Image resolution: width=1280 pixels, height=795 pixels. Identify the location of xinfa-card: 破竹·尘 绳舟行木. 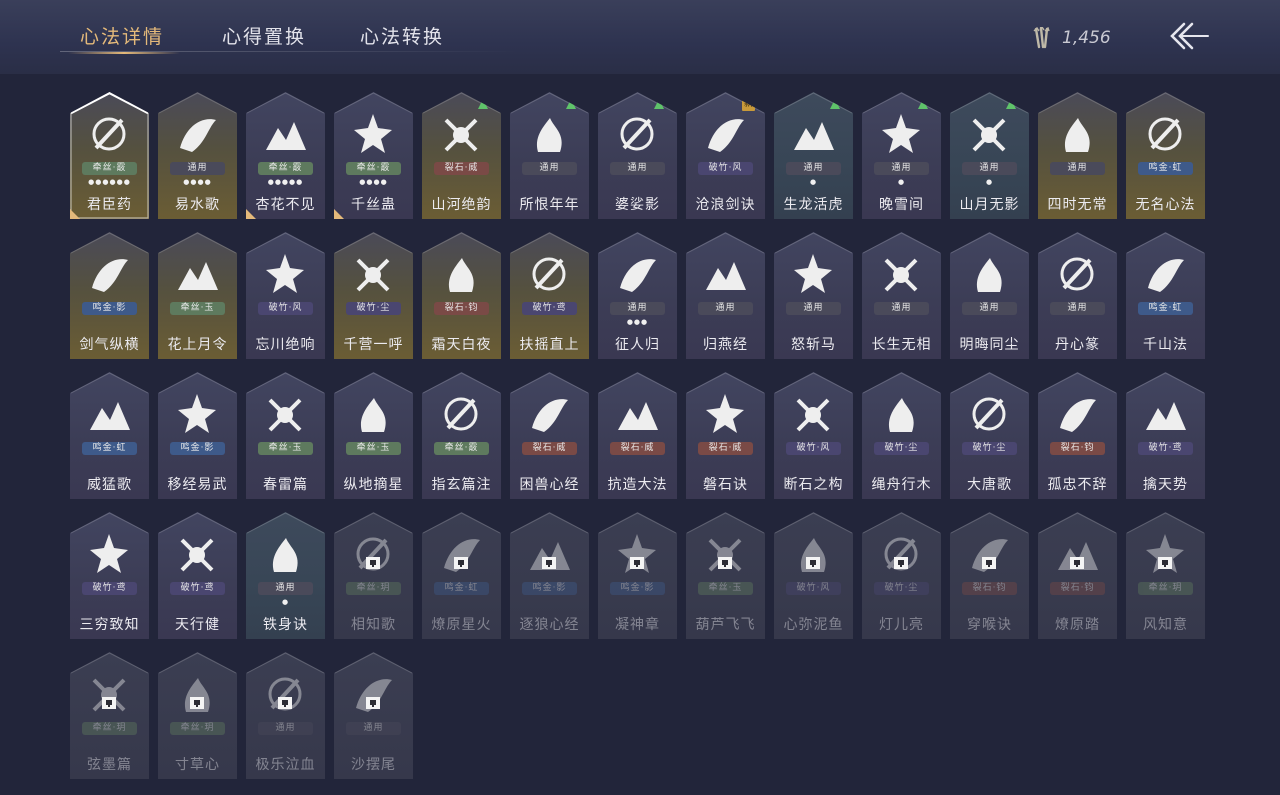
(901, 435).